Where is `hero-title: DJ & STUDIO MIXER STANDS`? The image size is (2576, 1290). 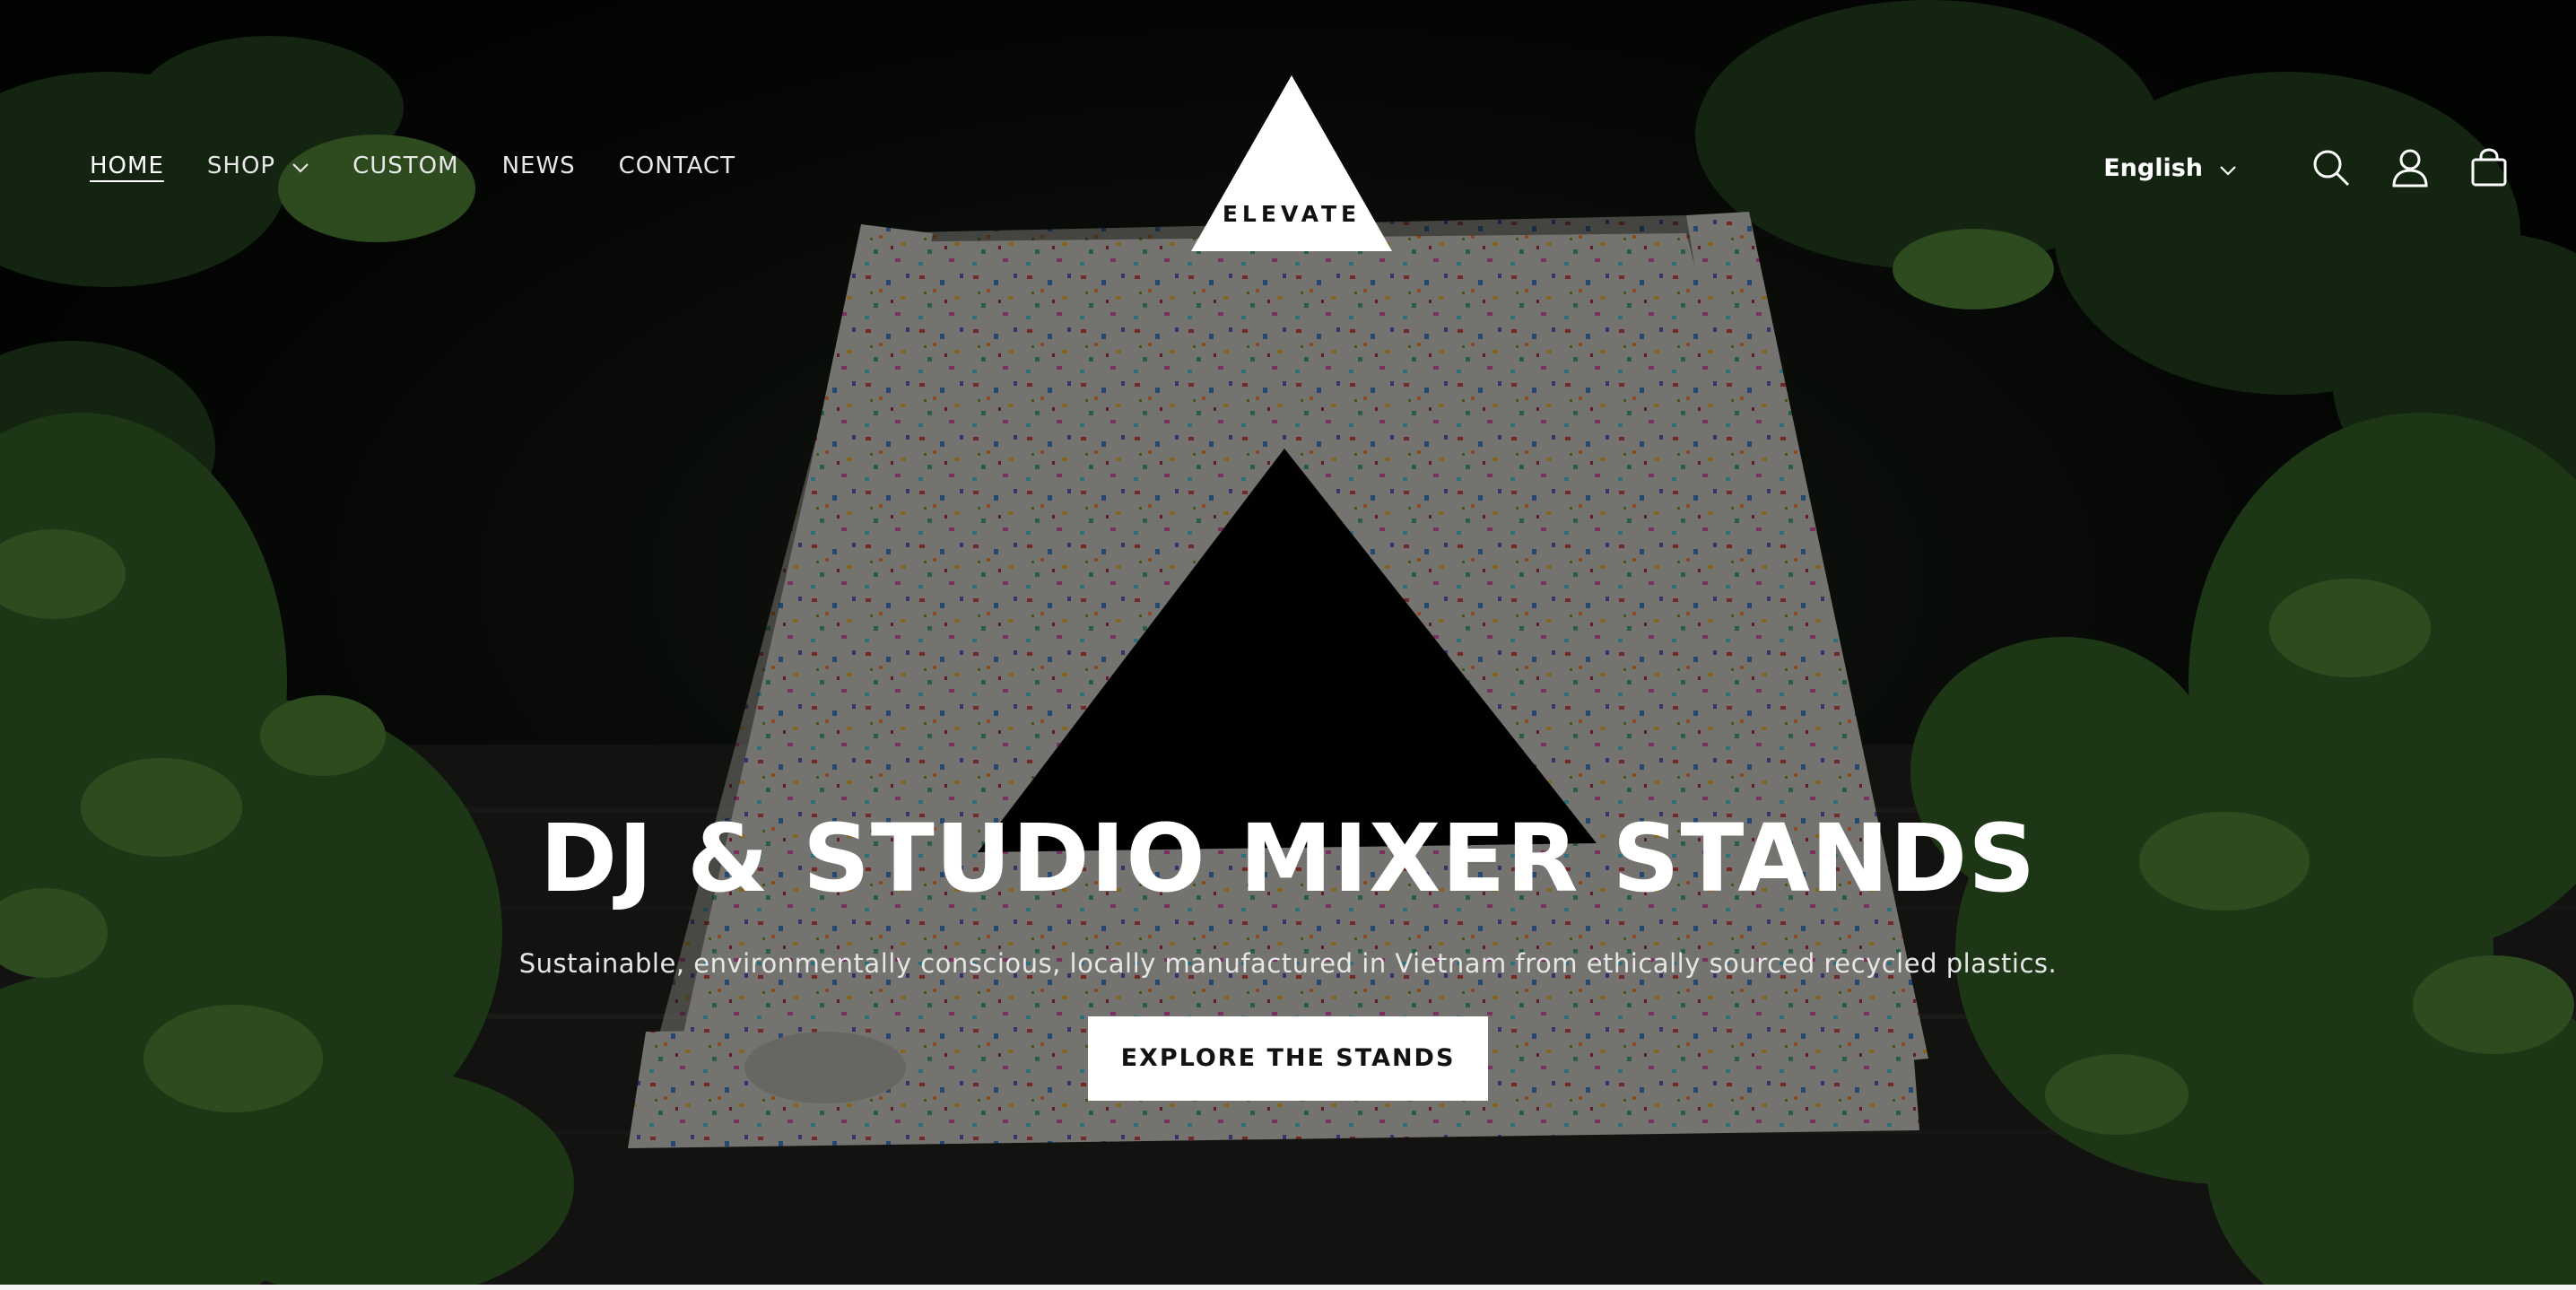 hero-title: DJ & STUDIO MIXER STANDS is located at coordinates (1288, 858).